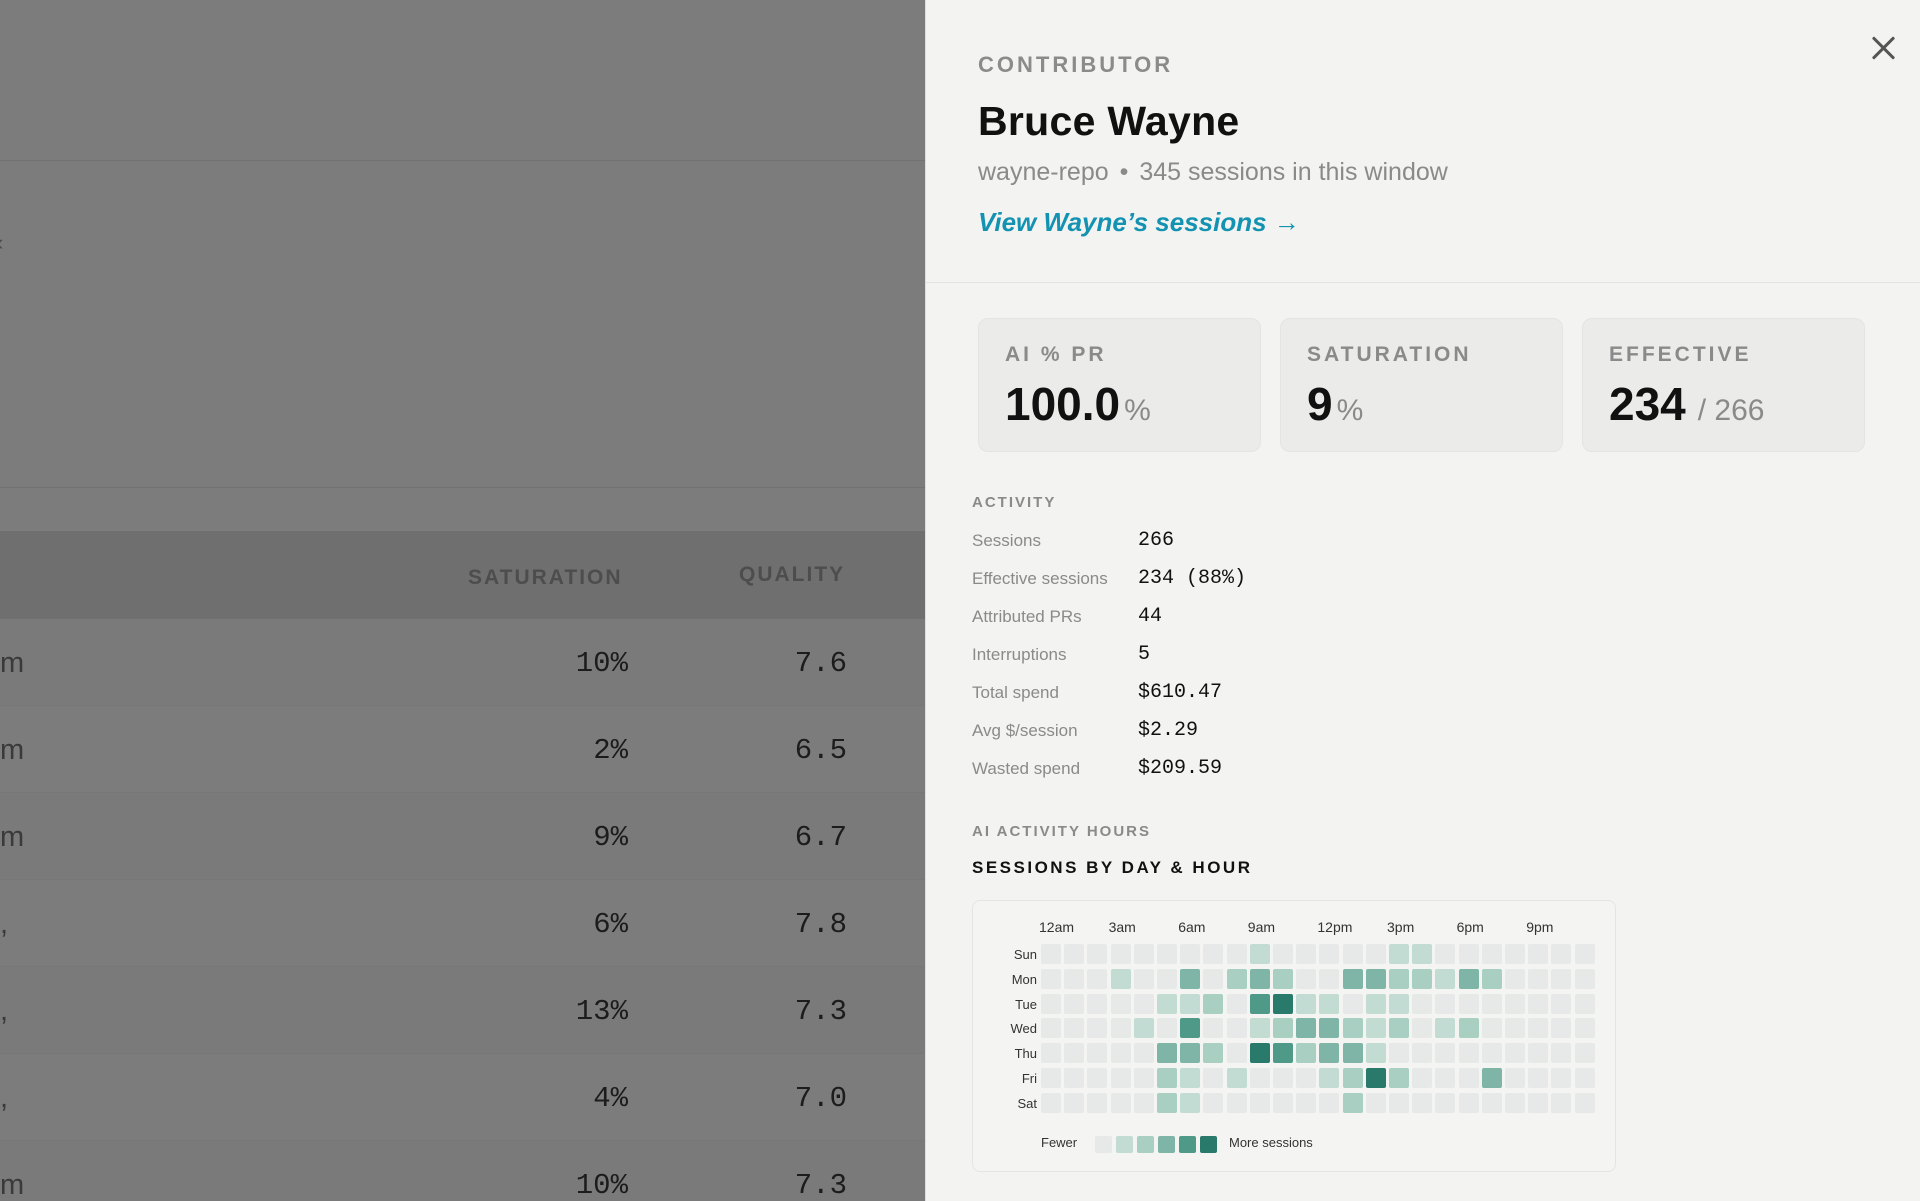  Describe the element at coordinates (462, 1010) in the screenshot. I see `background-table-row: , 13% 7.3` at that location.